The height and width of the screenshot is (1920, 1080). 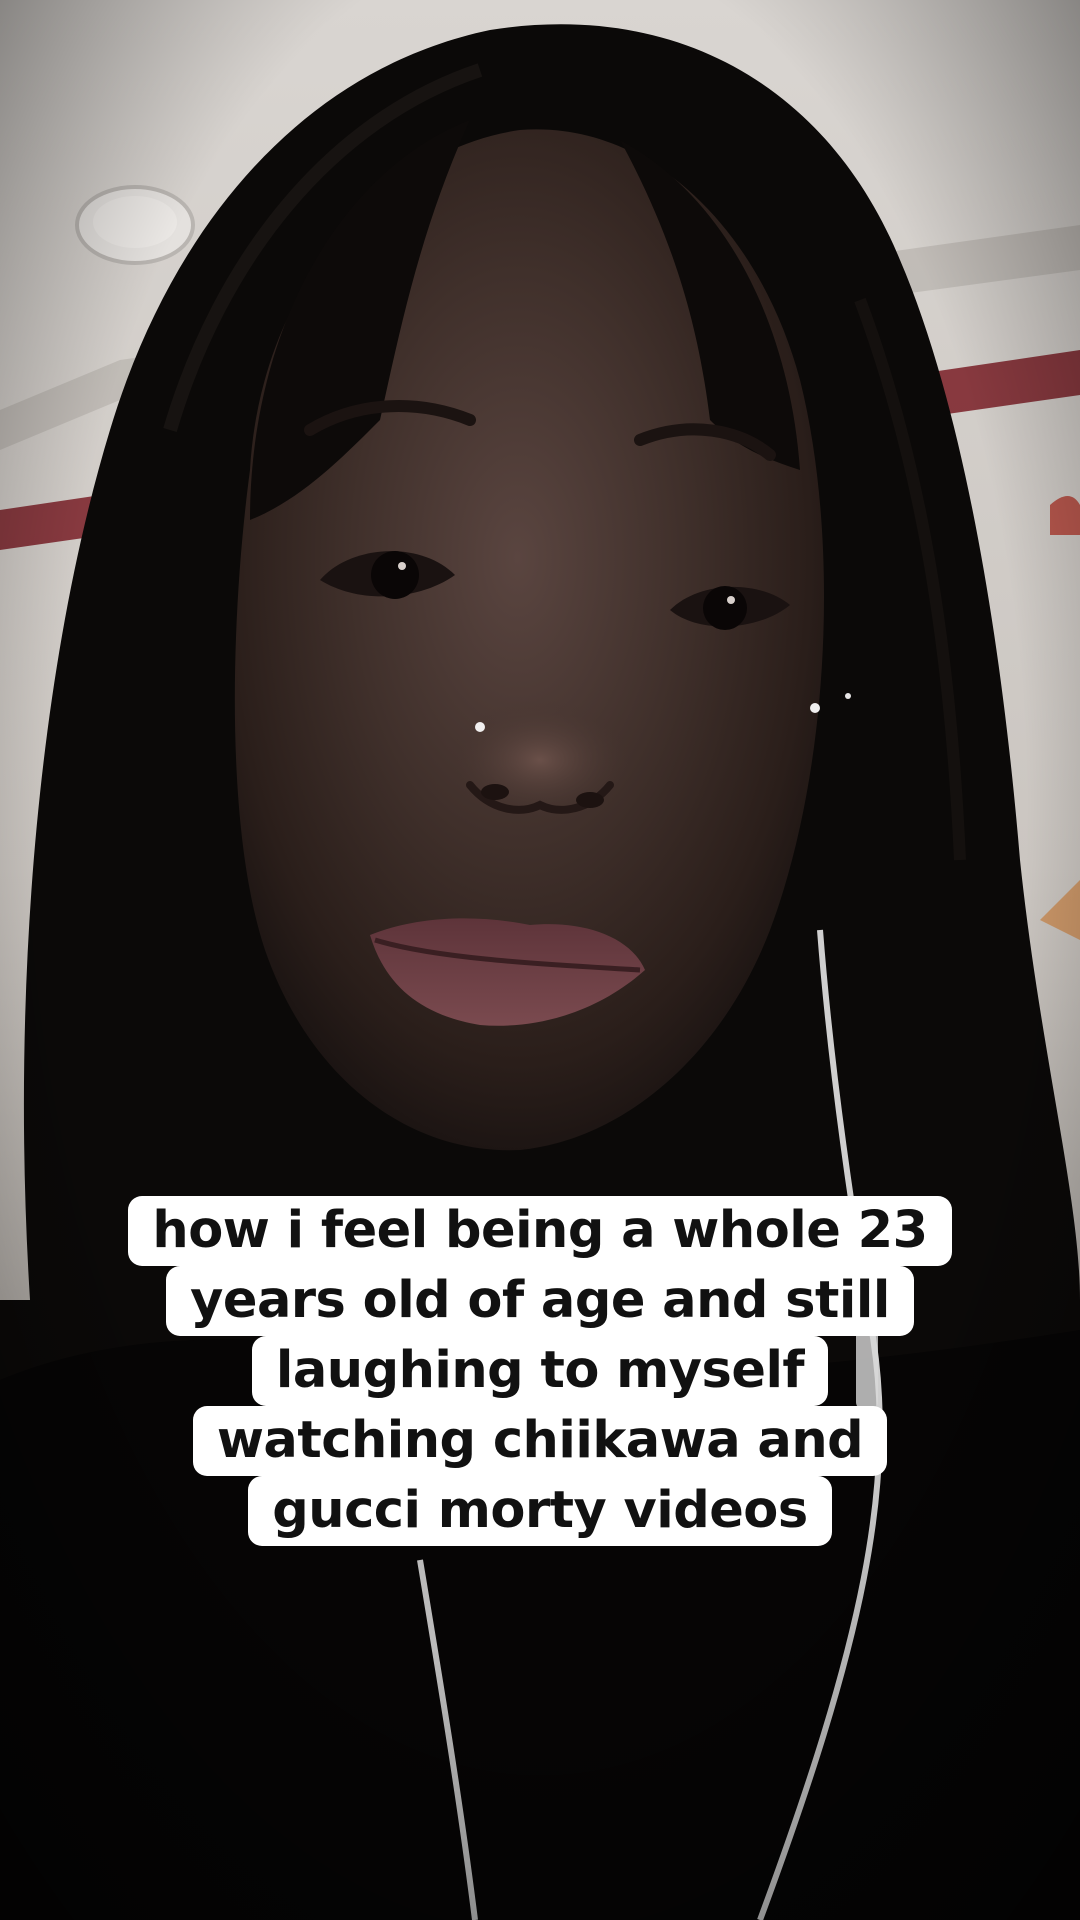 What do you see at coordinates (540, 1511) in the screenshot?
I see `caption-line: gucci morty videos` at bounding box center [540, 1511].